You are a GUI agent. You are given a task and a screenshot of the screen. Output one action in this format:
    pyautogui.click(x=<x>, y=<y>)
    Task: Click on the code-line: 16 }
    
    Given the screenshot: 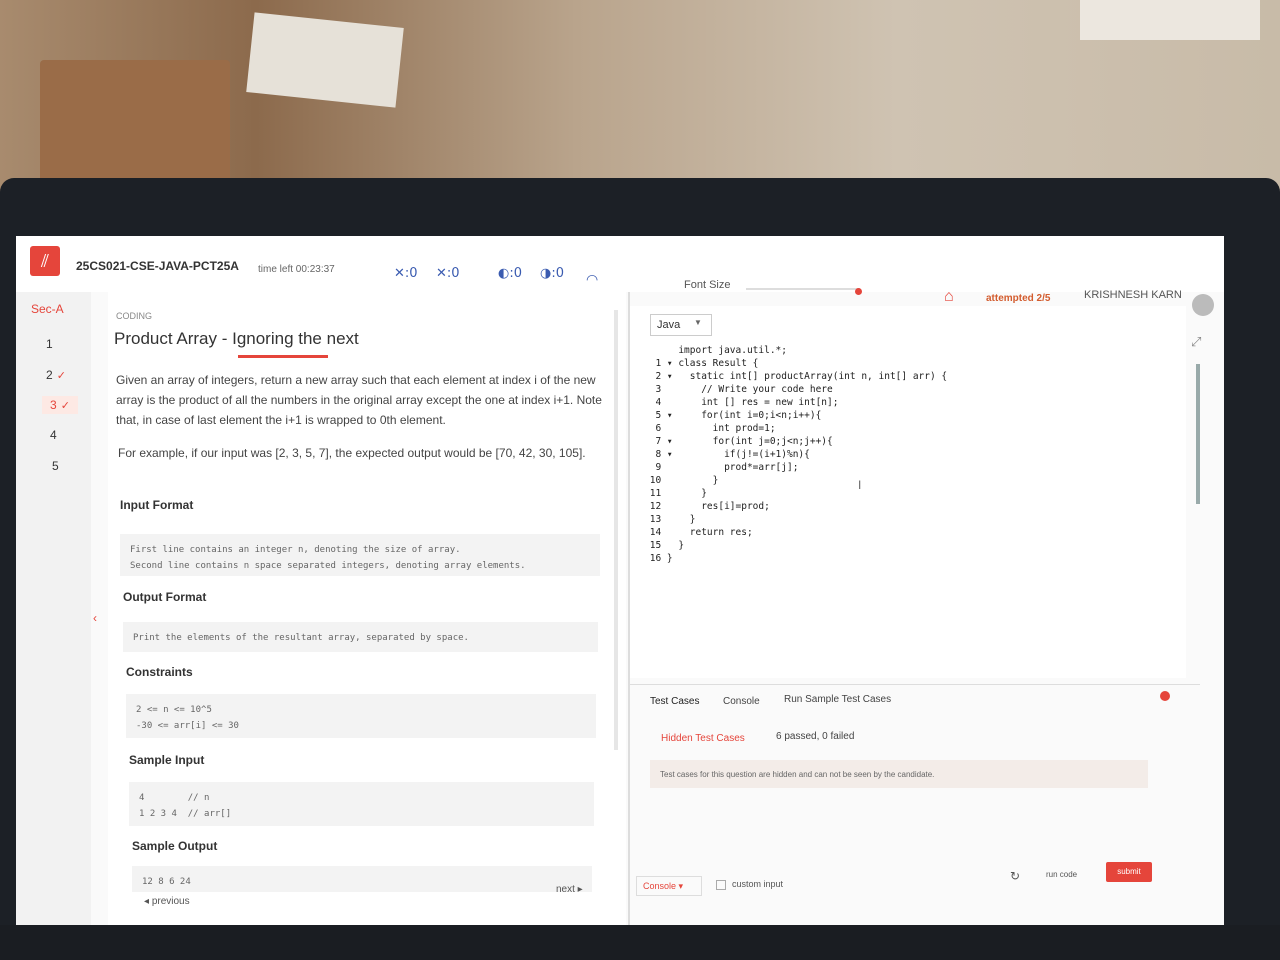 What is the action you would take?
    pyautogui.click(x=795, y=558)
    